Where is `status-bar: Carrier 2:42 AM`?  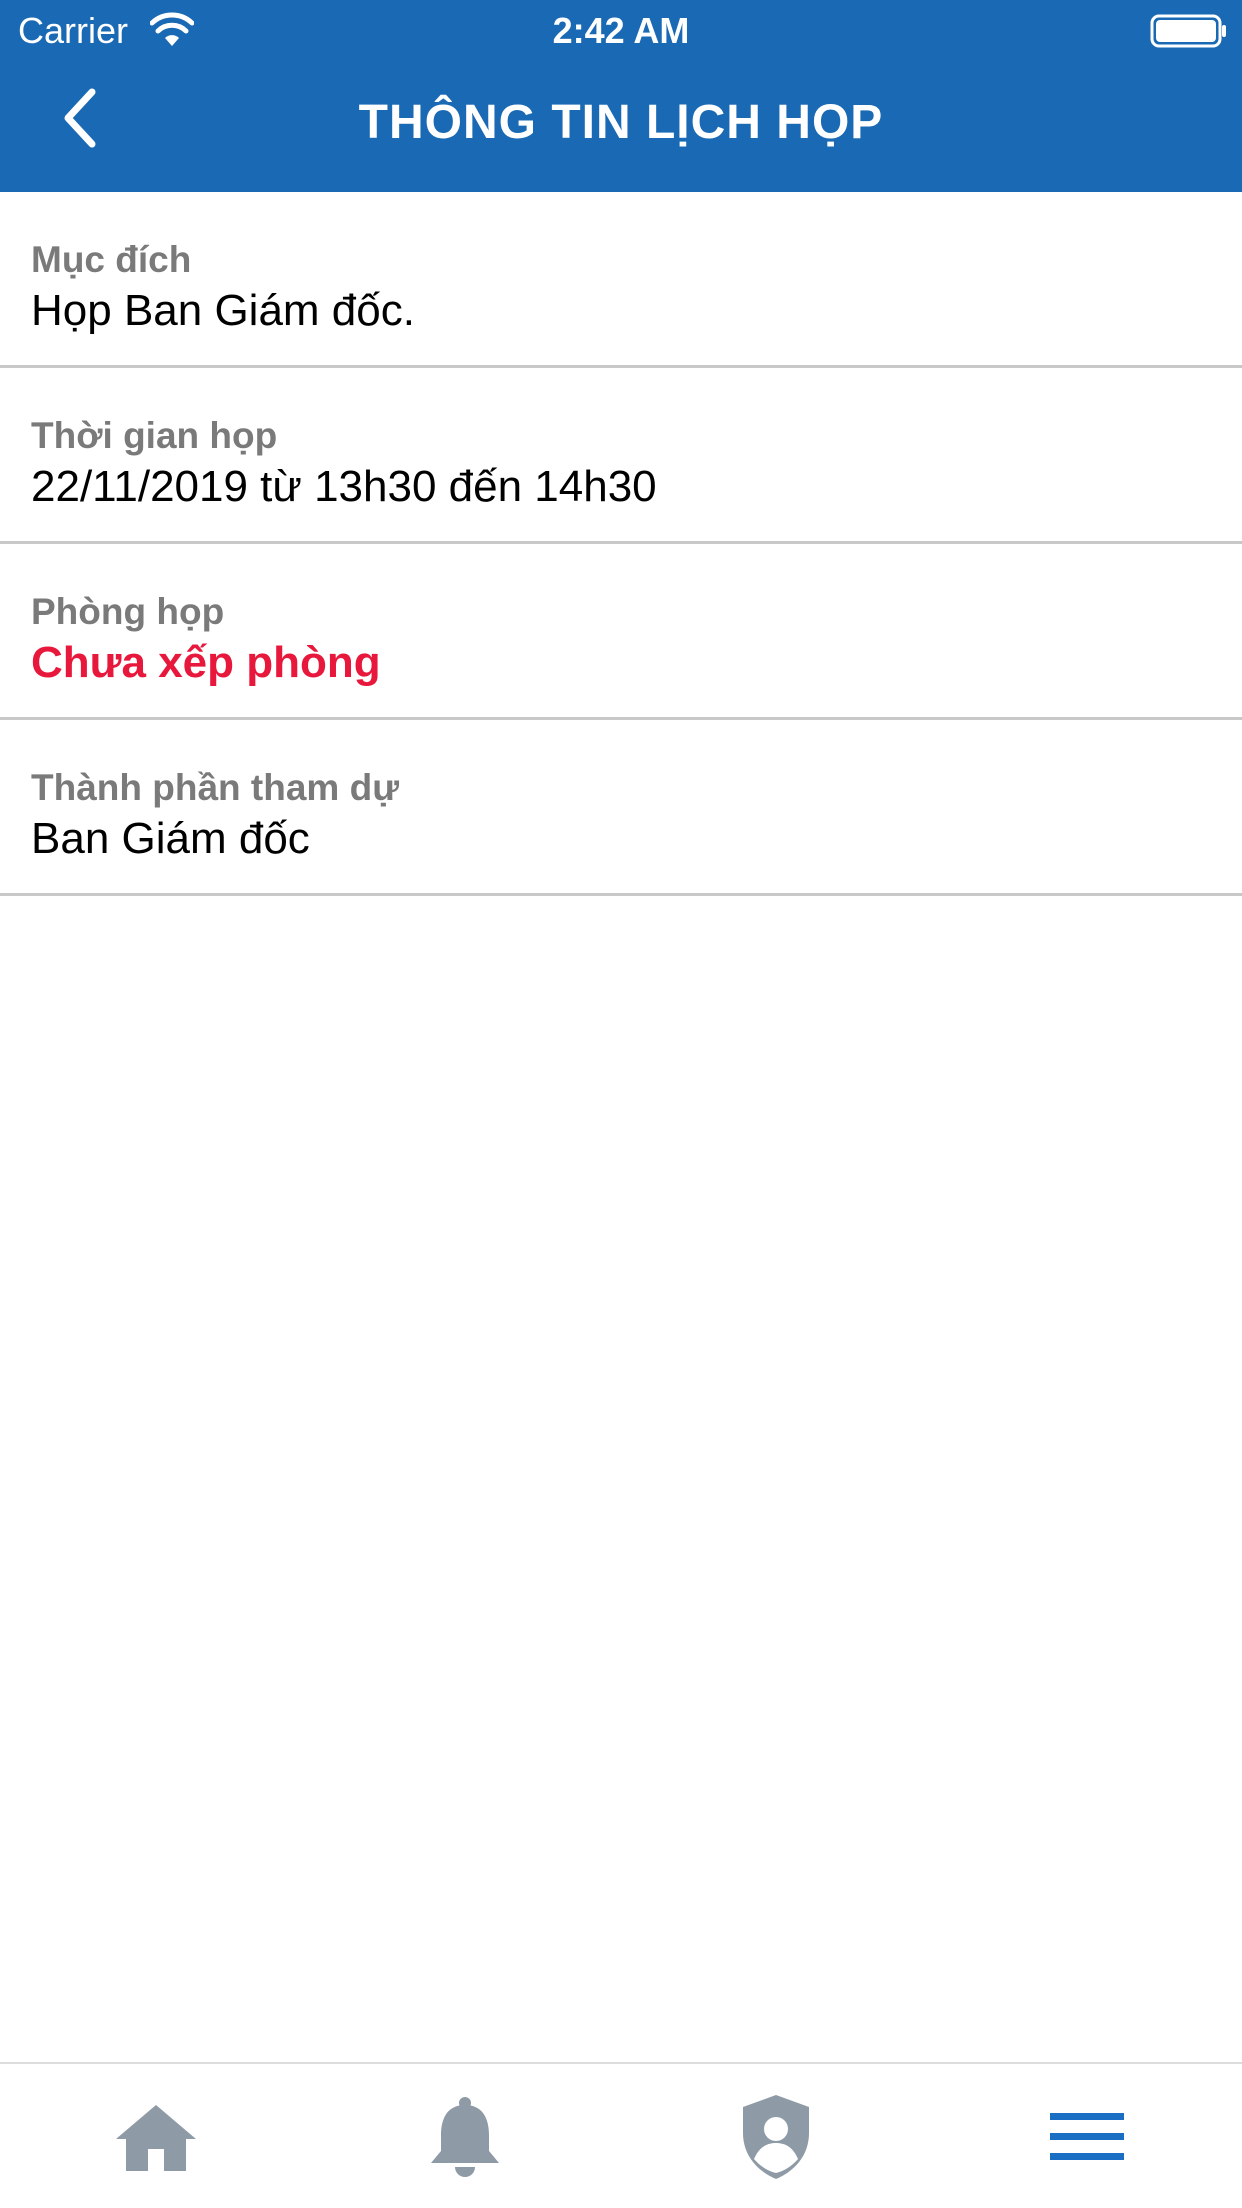 status-bar: Carrier 2:42 AM is located at coordinates (621, 31).